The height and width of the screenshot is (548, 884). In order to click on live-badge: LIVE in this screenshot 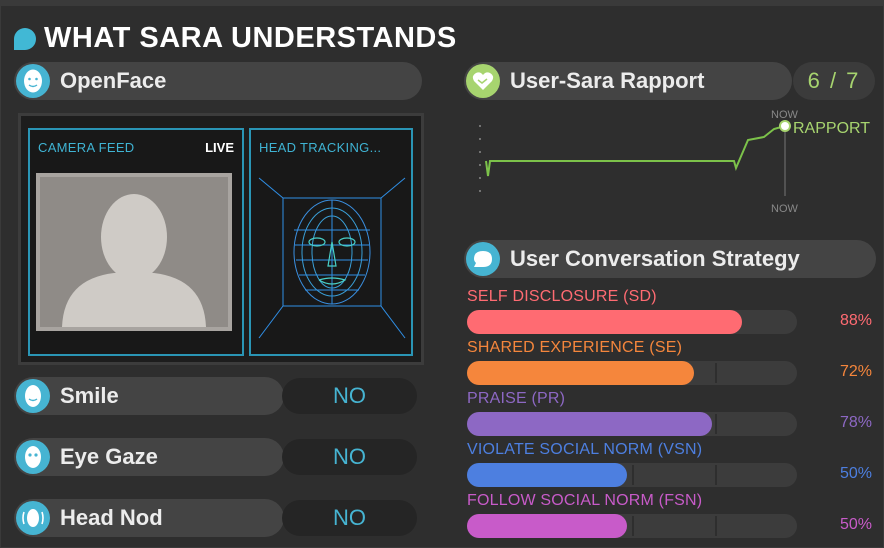, I will do `click(219, 147)`.